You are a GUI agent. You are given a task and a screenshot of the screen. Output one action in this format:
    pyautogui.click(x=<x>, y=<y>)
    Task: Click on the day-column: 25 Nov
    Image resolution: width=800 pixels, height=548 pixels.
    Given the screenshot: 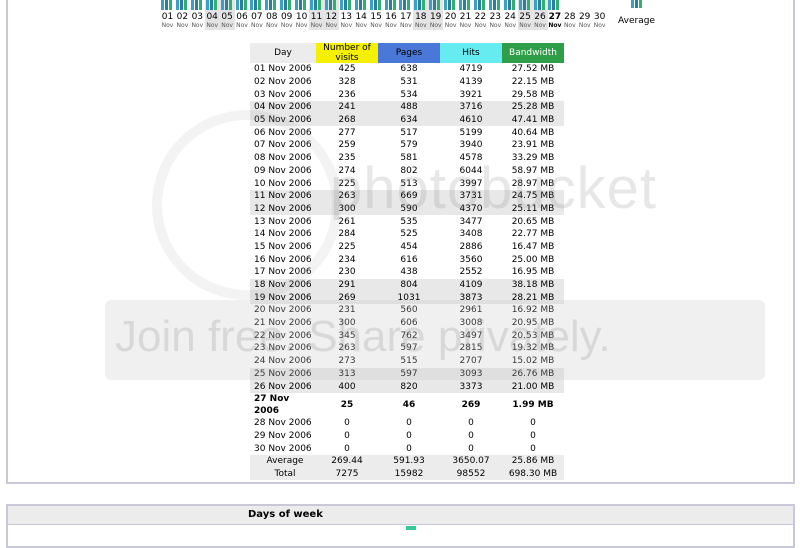 What is the action you would take?
    pyautogui.click(x=525, y=15)
    